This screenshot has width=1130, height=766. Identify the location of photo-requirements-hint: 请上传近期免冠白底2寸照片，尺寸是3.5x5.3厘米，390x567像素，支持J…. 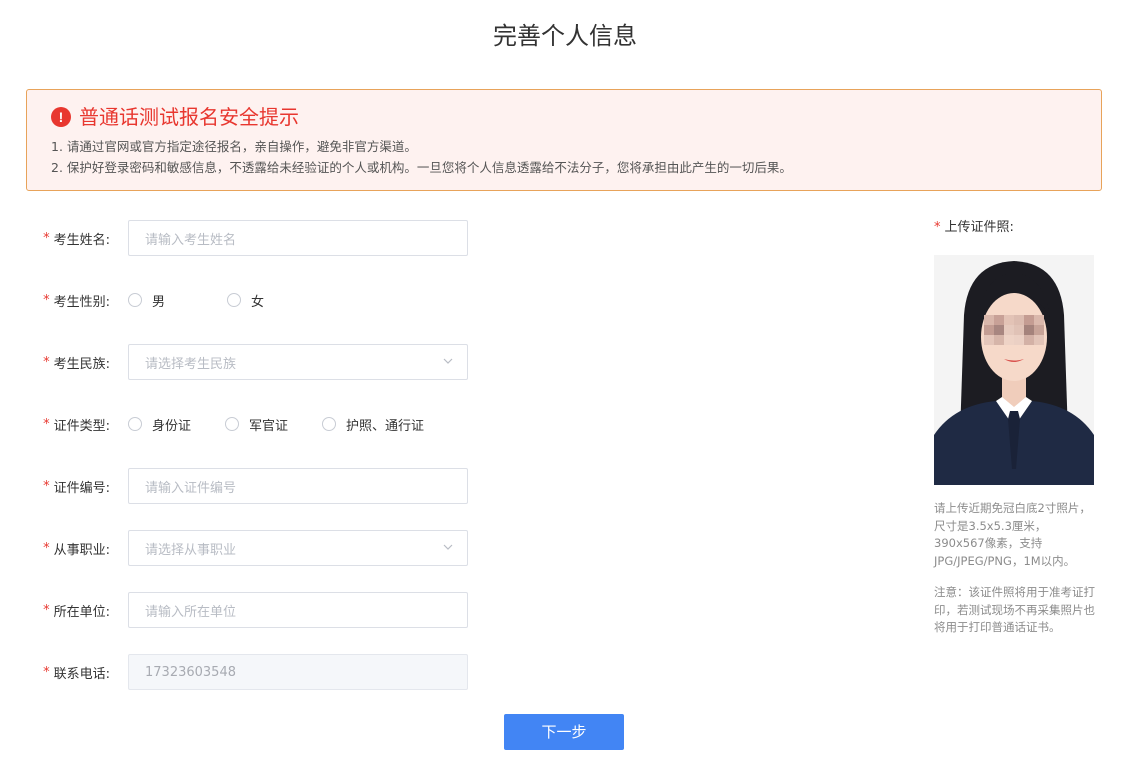
(1012, 534).